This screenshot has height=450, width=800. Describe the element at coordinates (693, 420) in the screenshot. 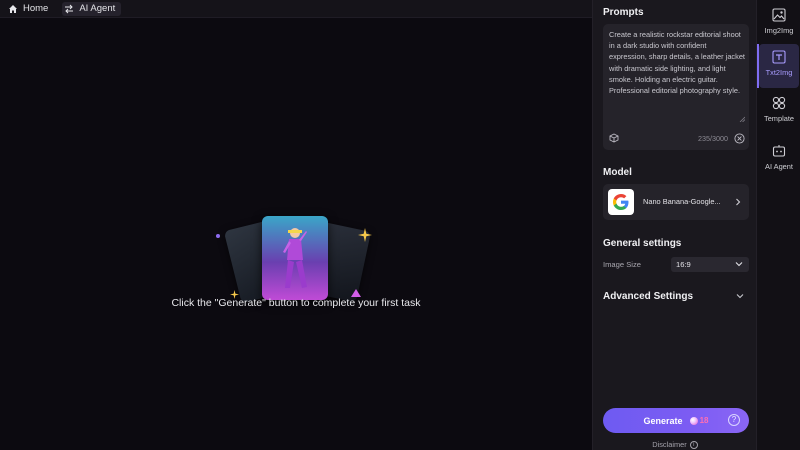

I see `credit-gem-icon` at that location.